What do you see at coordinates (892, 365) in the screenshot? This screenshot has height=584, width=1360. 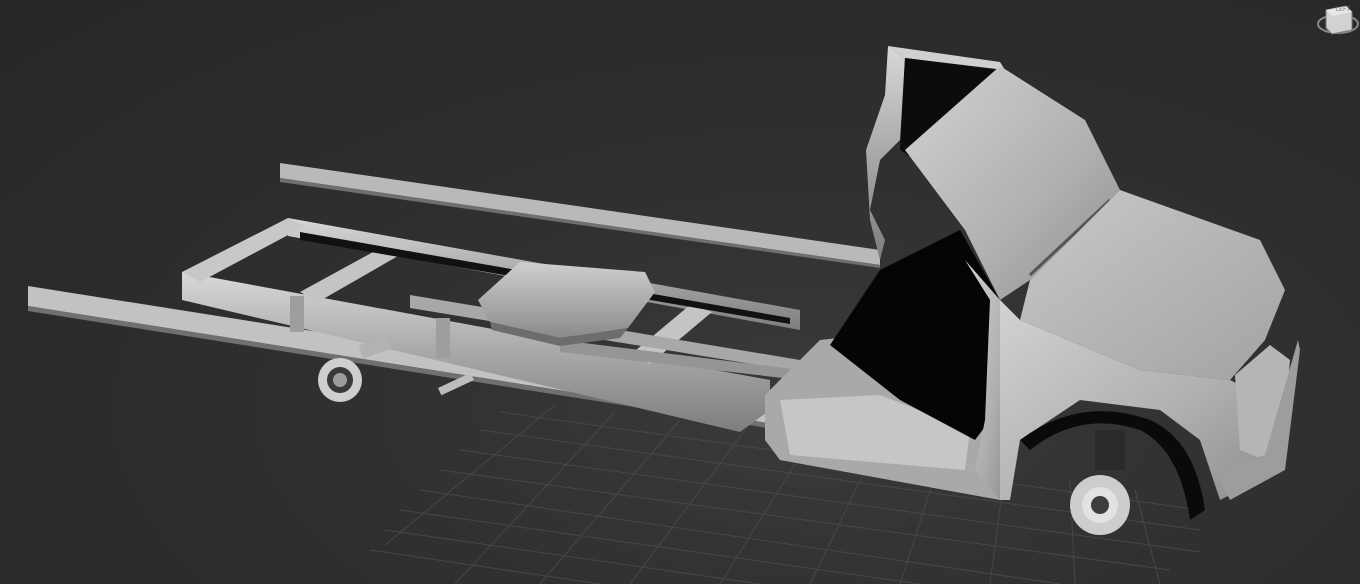 I see `cab-body` at bounding box center [892, 365].